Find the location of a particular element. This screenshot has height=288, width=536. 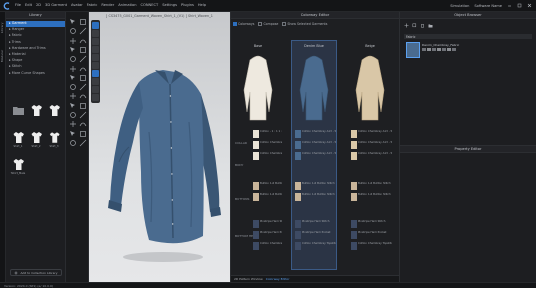

menu-item: Plugins is located at coordinates (187, 5).